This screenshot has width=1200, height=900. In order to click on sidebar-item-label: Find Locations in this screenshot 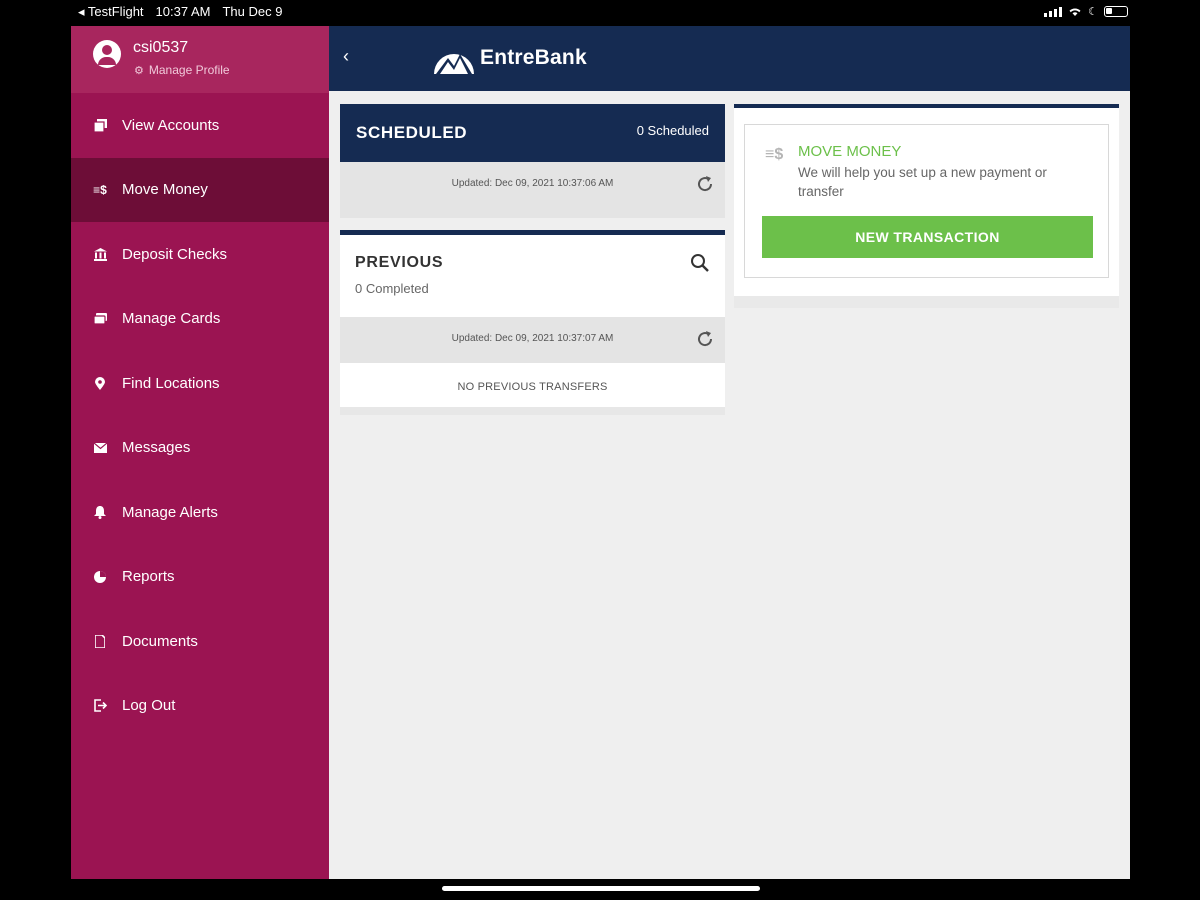, I will do `click(171, 383)`.